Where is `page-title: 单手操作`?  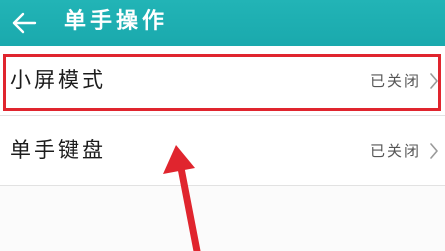
page-title: 单手操作 is located at coordinates (116, 21).